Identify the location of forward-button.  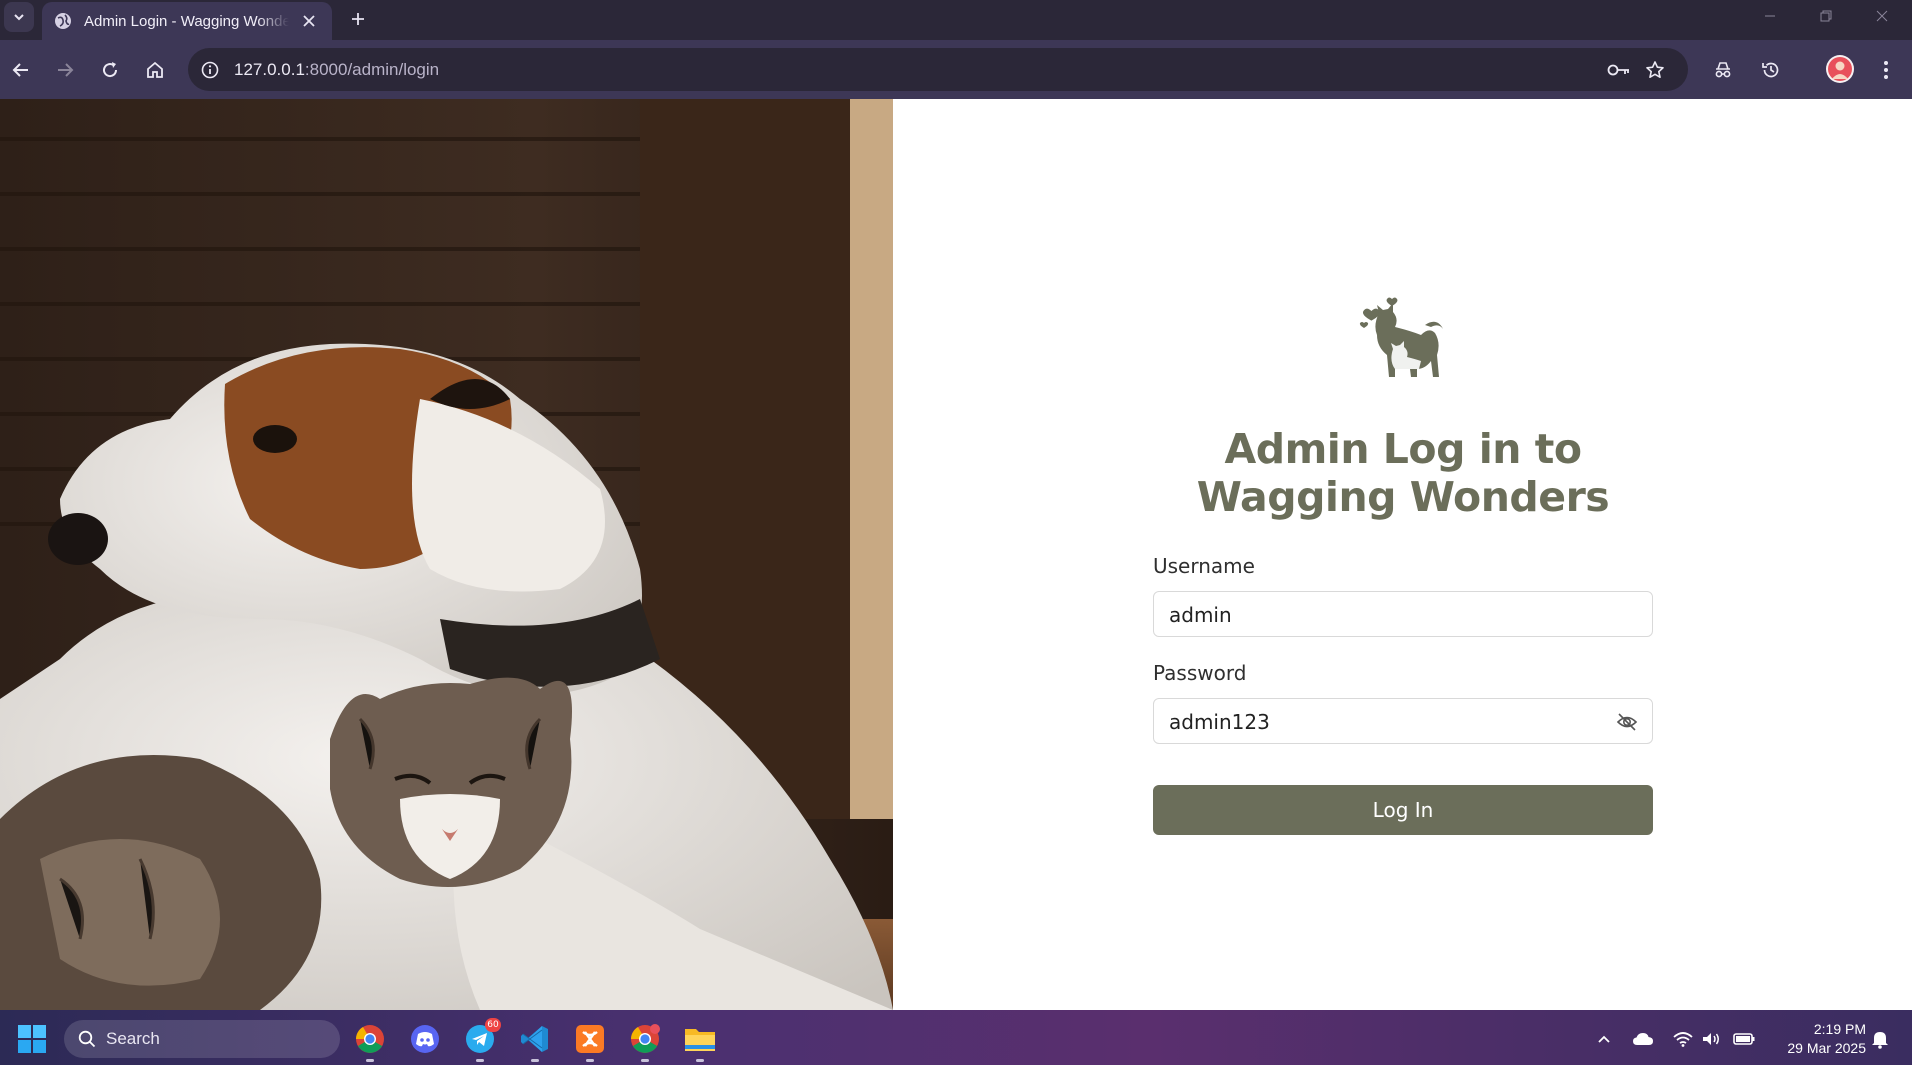
(65, 70).